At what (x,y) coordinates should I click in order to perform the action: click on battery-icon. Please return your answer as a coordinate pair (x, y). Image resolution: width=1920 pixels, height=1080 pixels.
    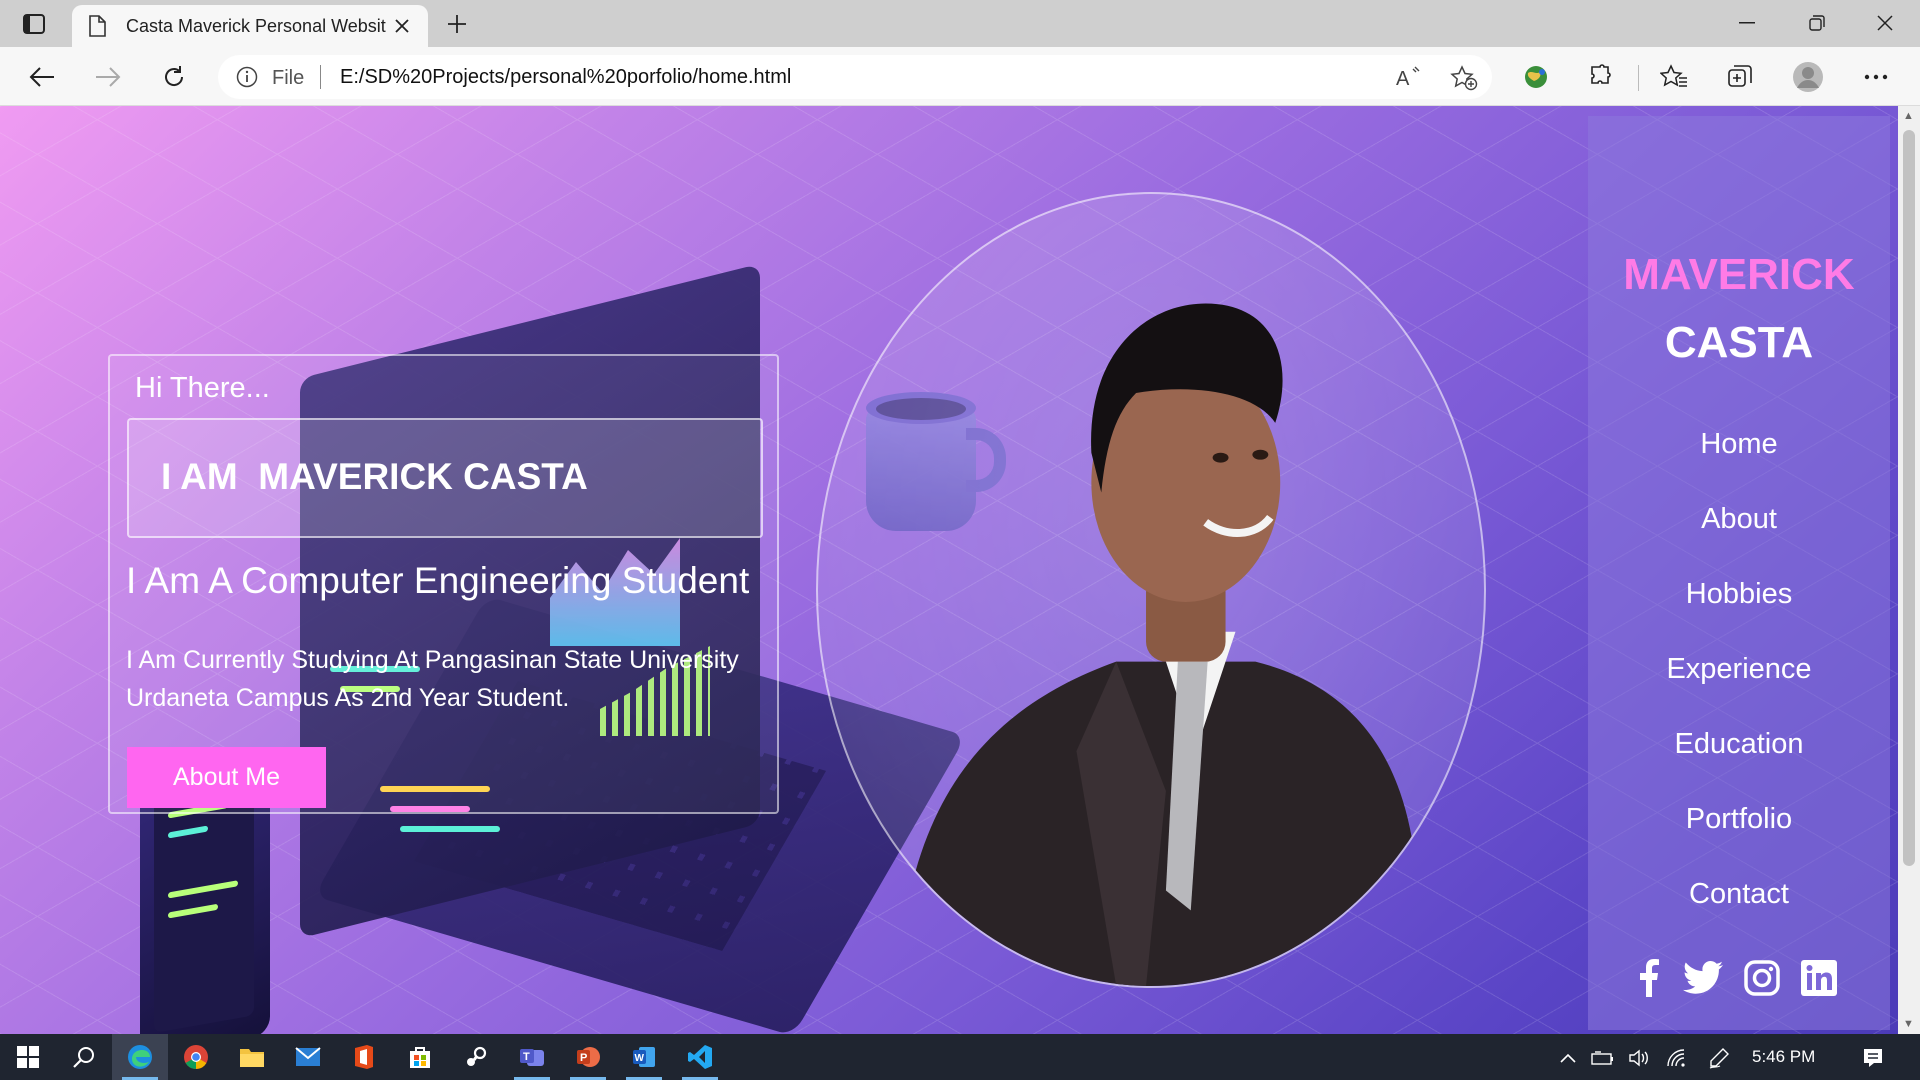
    Looking at the image, I should click on (1603, 1058).